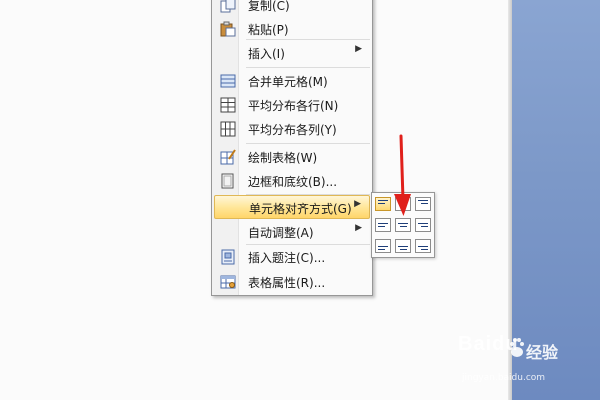 Image resolution: width=600 pixels, height=400 pixels. What do you see at coordinates (292, 53) in the screenshot?
I see `menu-item-insert: 插入(I) ▶` at bounding box center [292, 53].